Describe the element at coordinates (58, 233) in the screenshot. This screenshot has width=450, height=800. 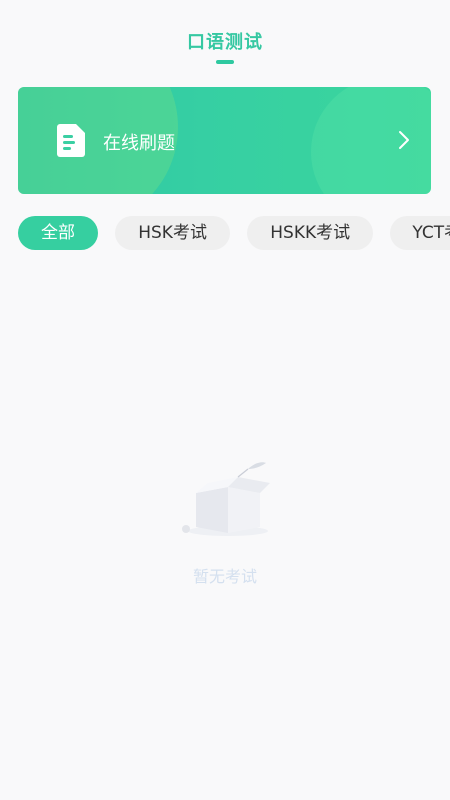
I see `filter-chip-all: 全部` at that location.